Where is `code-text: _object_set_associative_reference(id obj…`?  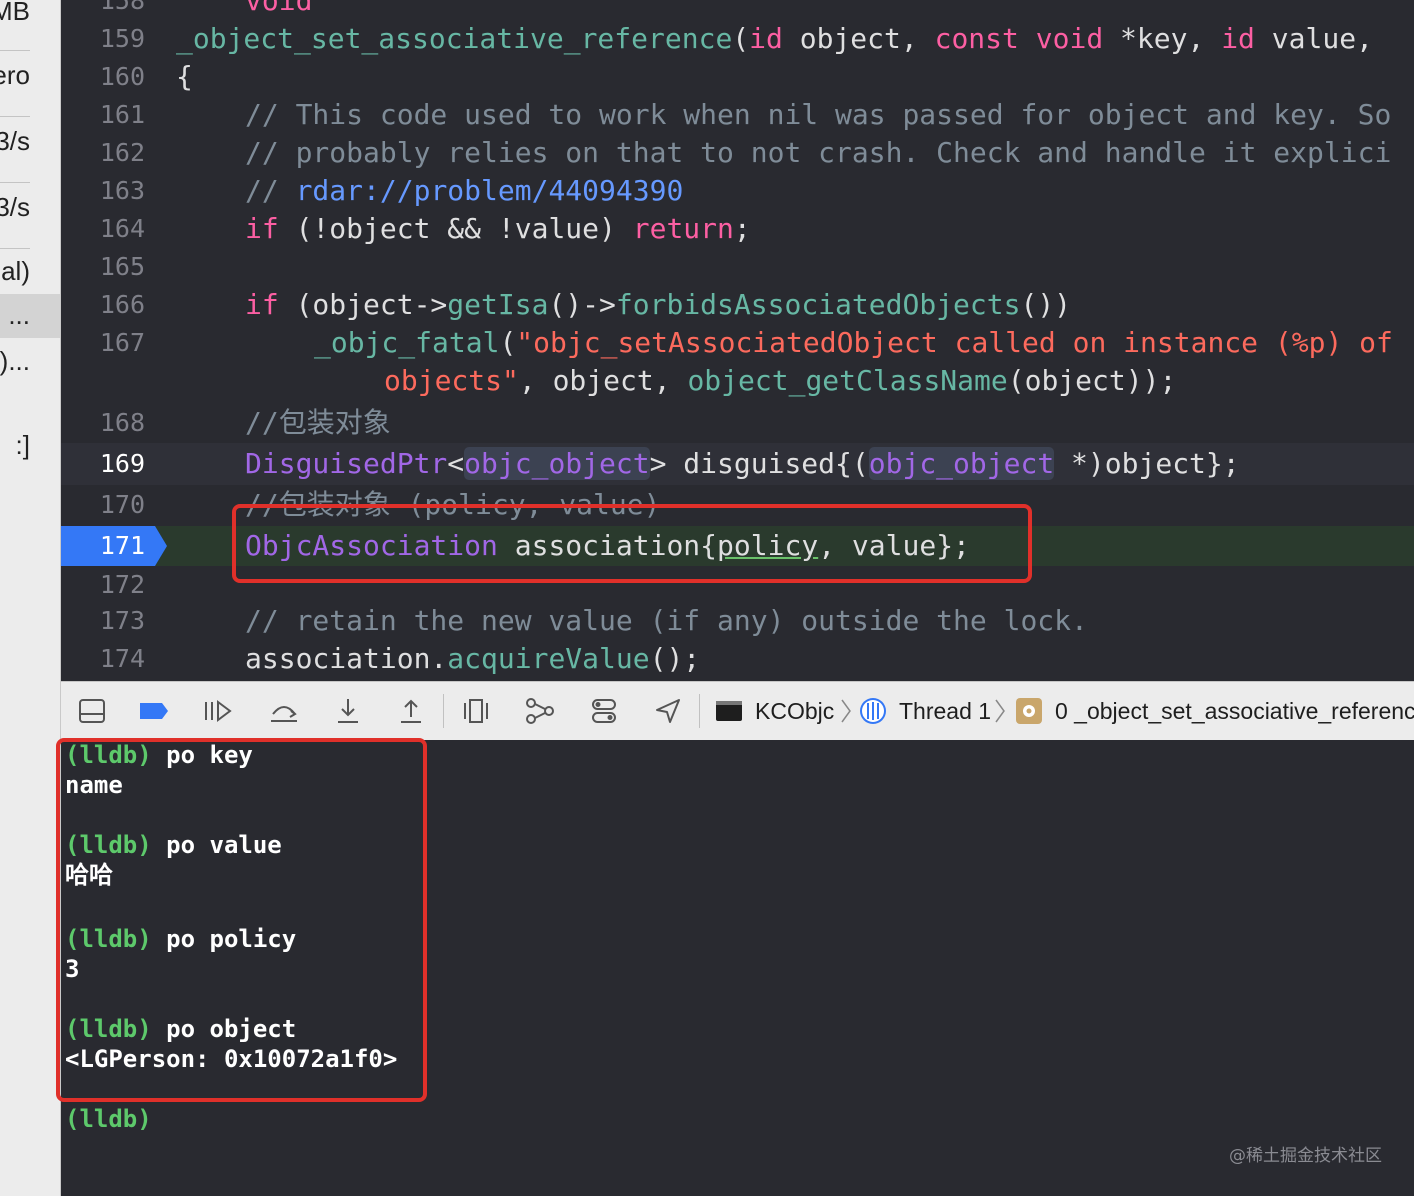
code-text: _object_set_associative_reference(id obj… is located at coordinates (774, 38).